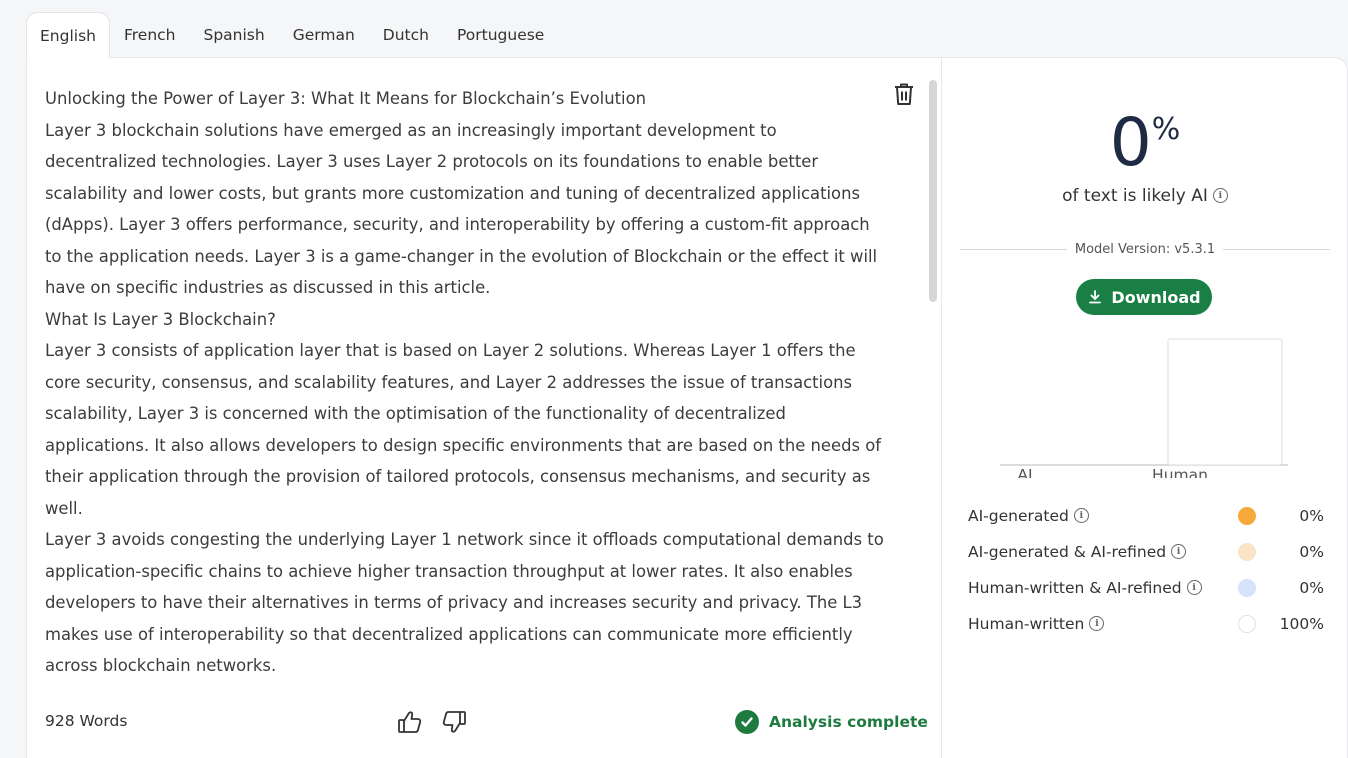 This screenshot has width=1348, height=758. Describe the element at coordinates (1075, 588) in the screenshot. I see `breakdown-label: Human-written & AI-refined` at that location.